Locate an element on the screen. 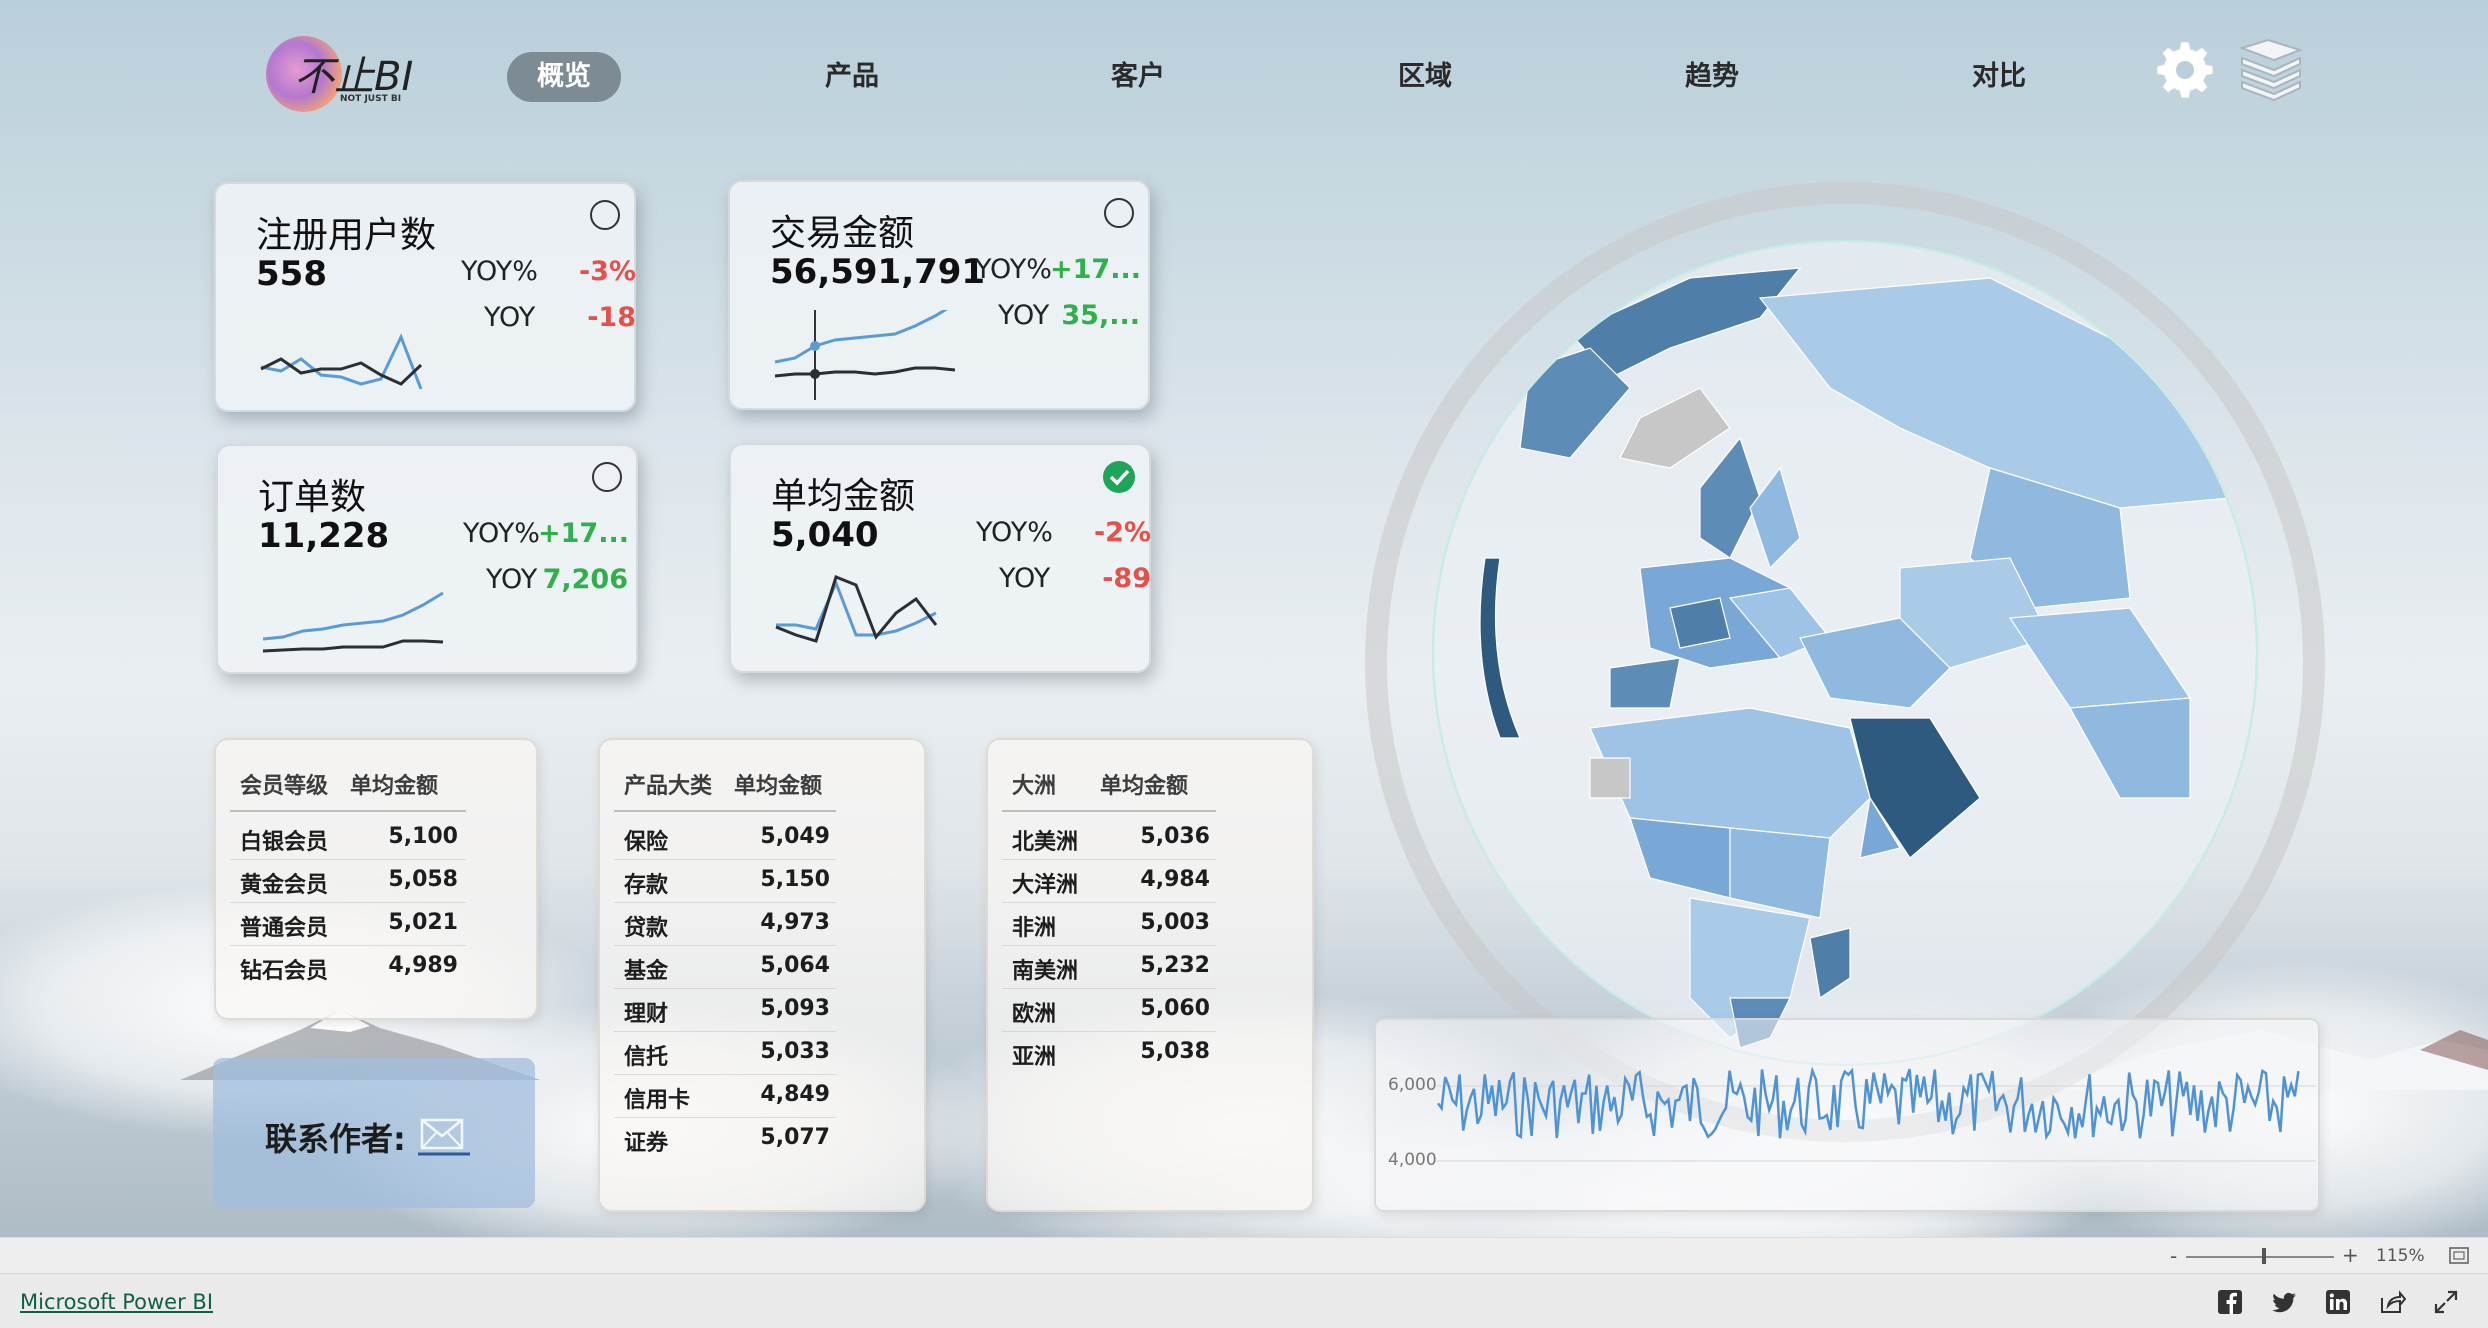 Image resolution: width=2488 pixels, height=1328 pixels. table-row: 白银会员 5,100 is located at coordinates (348, 838).